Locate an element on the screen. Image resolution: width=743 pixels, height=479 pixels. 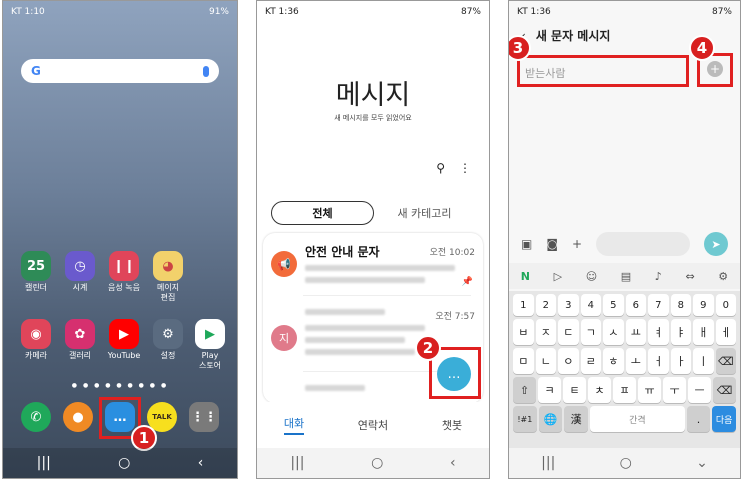
tab-contacts: 연락처 is located at coordinates (373, 425).